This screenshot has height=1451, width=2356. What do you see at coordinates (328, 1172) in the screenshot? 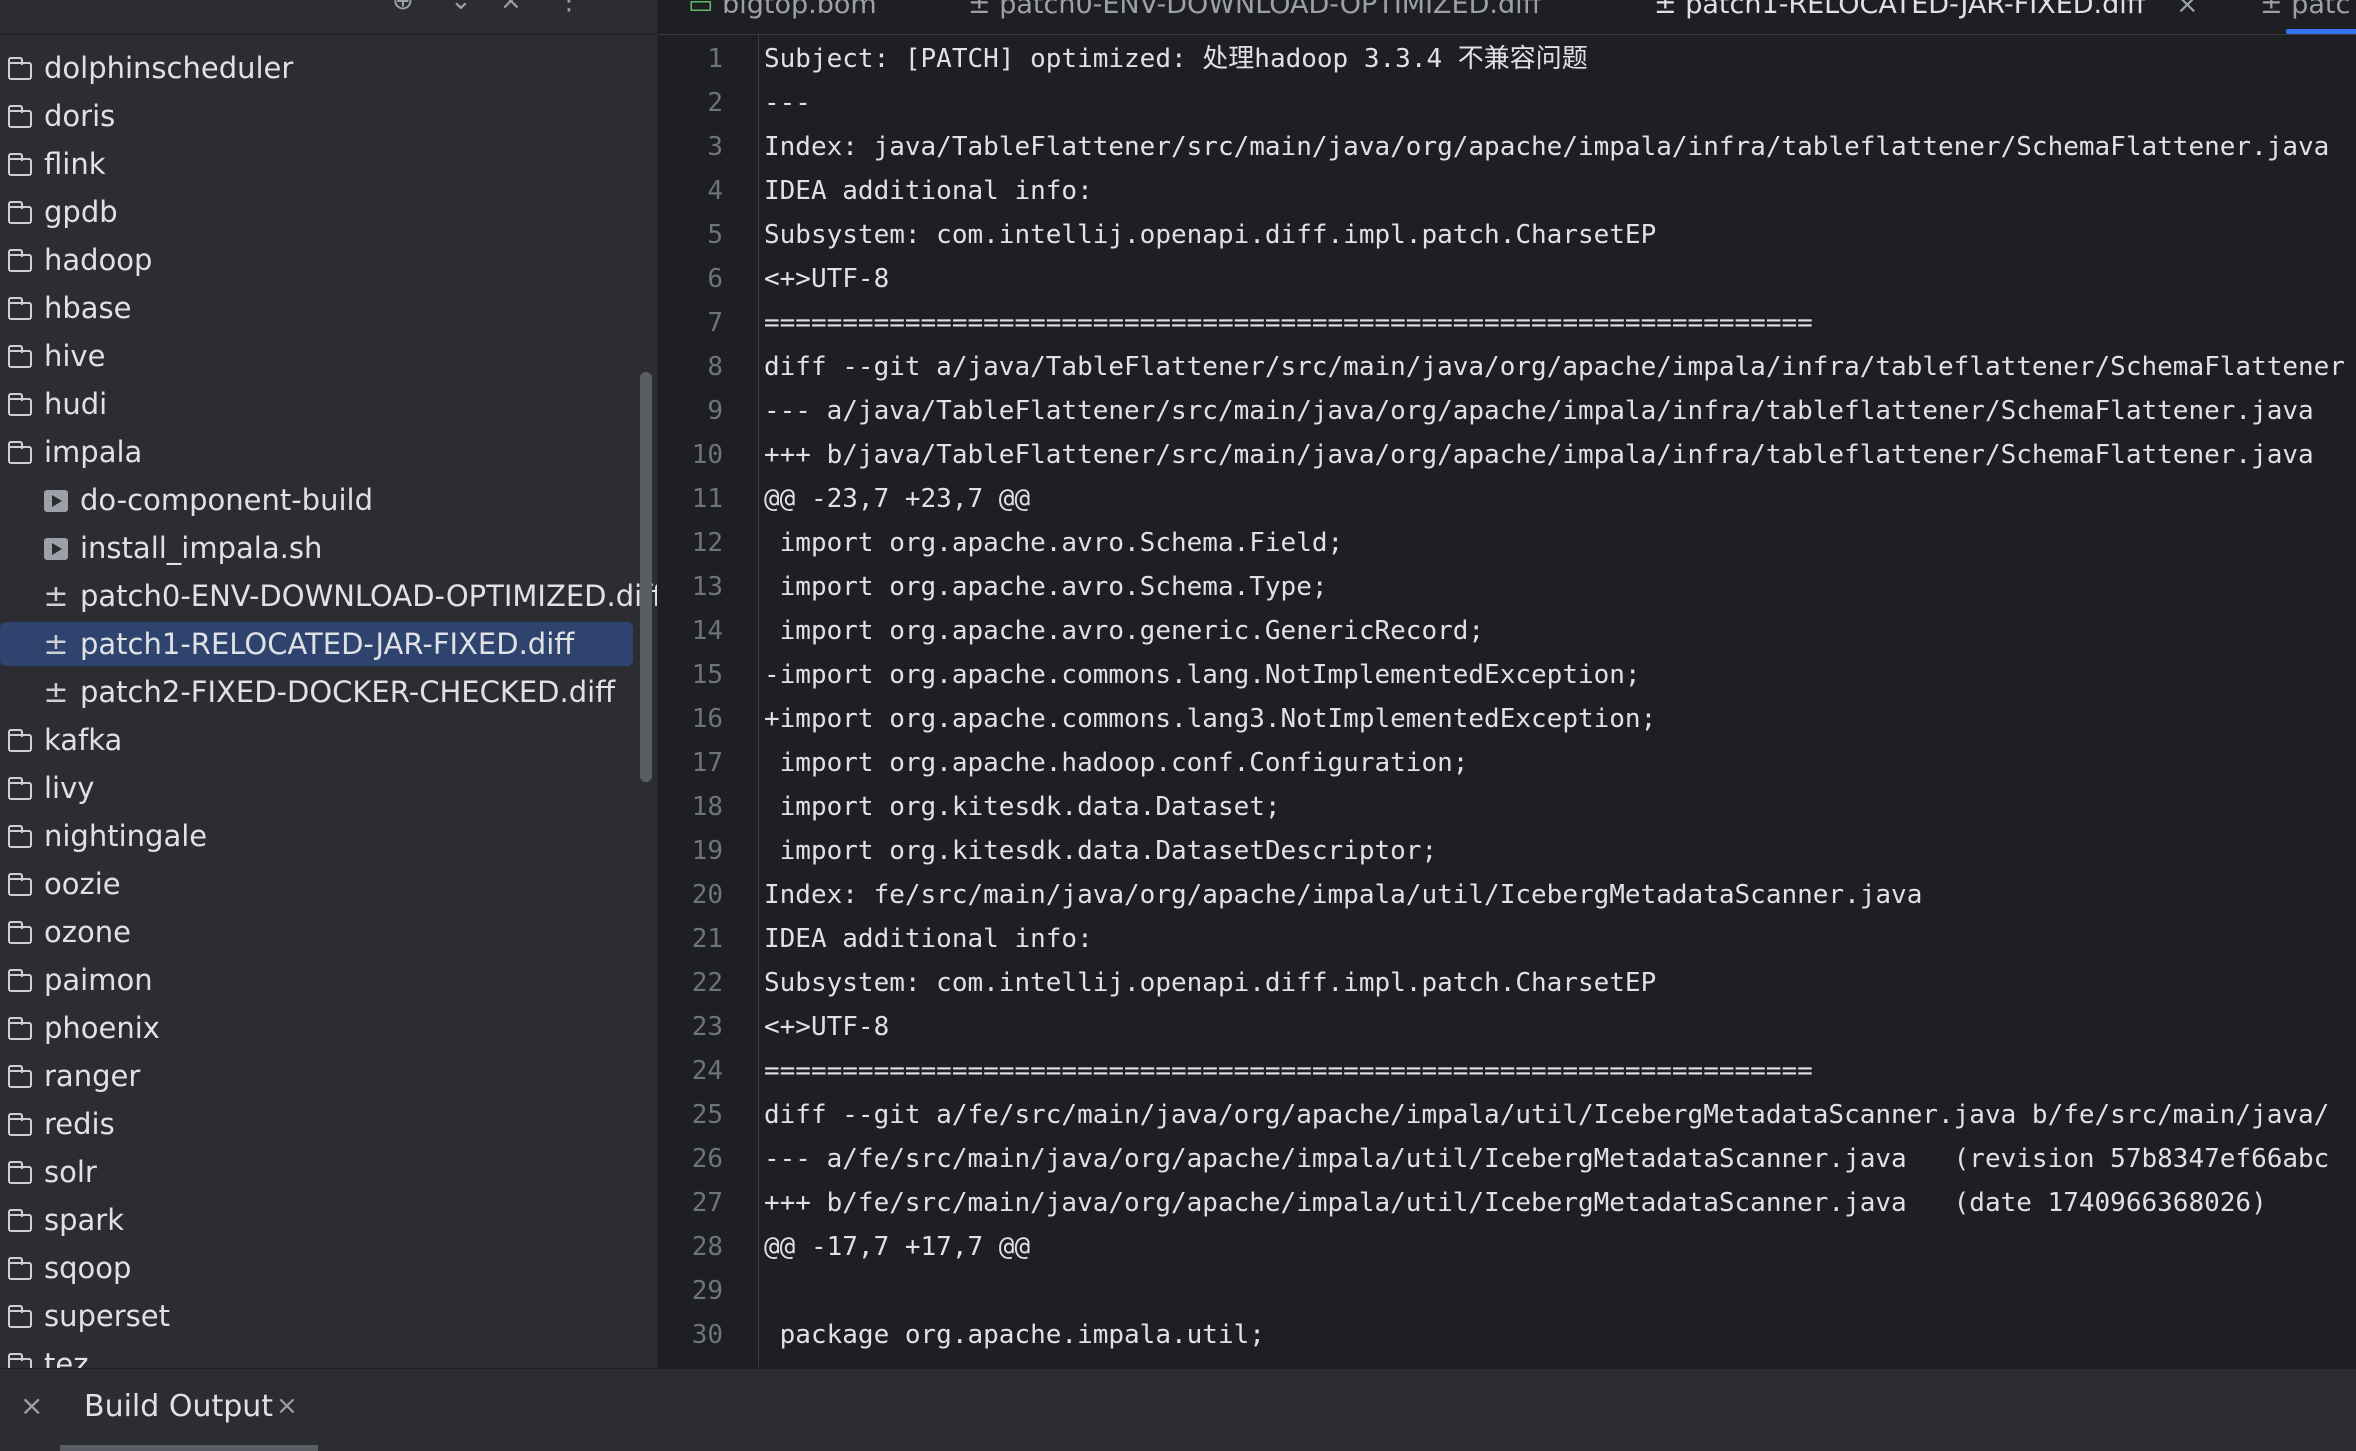
I see `tree-item-solr: solr` at bounding box center [328, 1172].